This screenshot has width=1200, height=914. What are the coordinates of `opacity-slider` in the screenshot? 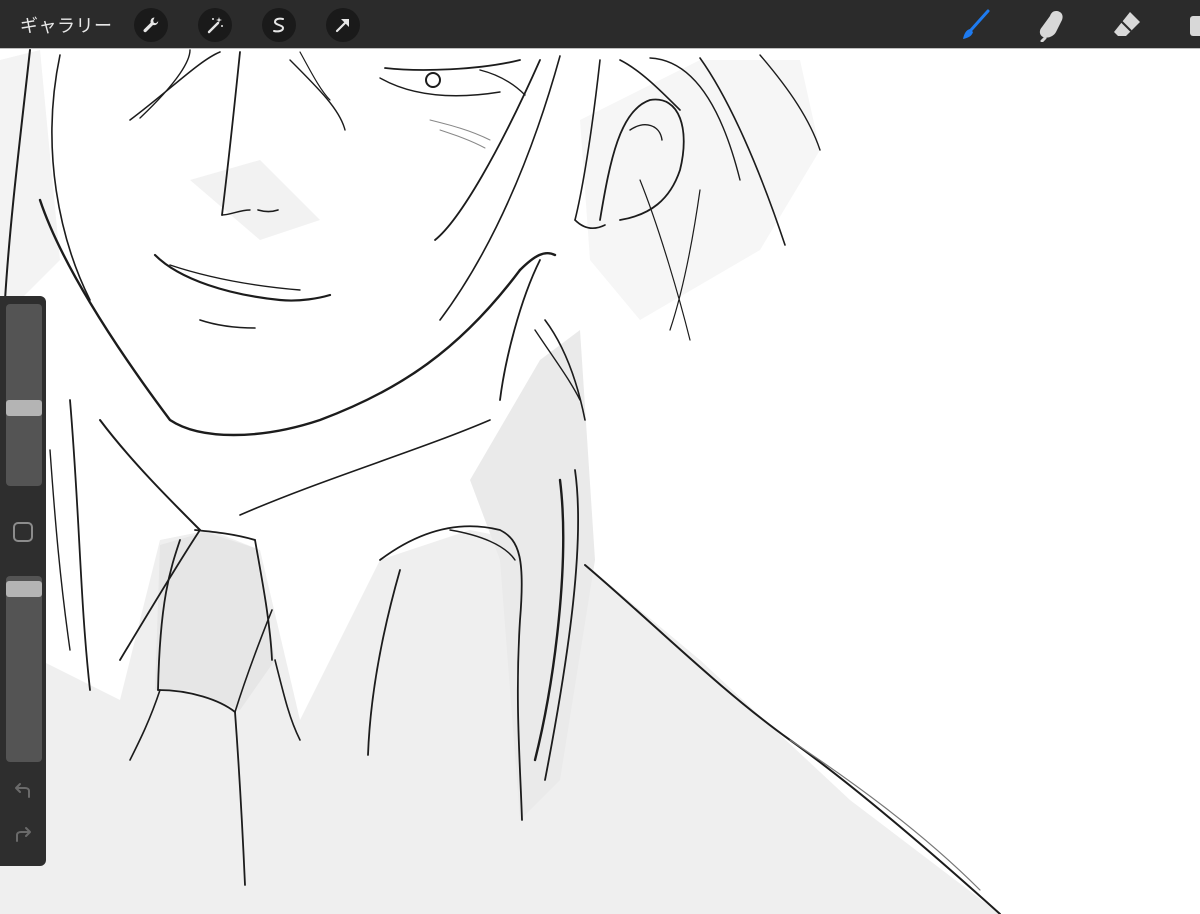 It's located at (24, 669).